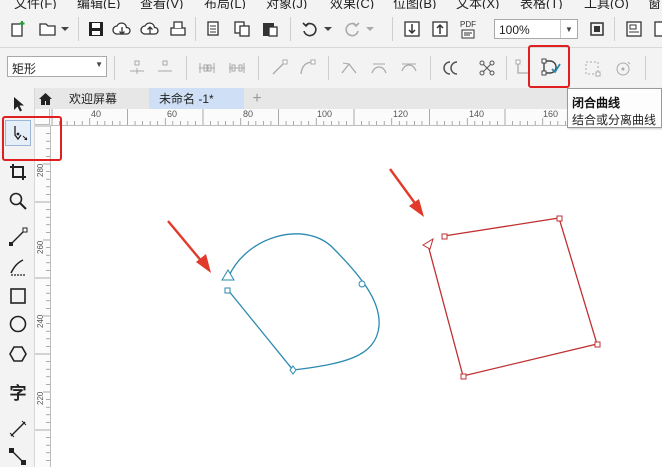  Describe the element at coordinates (428, 243) in the screenshot. I see `polygon-start-node` at that location.